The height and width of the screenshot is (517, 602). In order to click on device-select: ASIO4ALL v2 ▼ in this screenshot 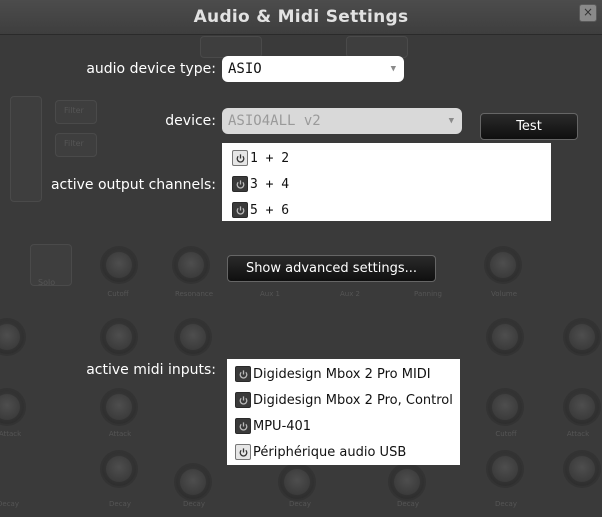, I will do `click(342, 121)`.